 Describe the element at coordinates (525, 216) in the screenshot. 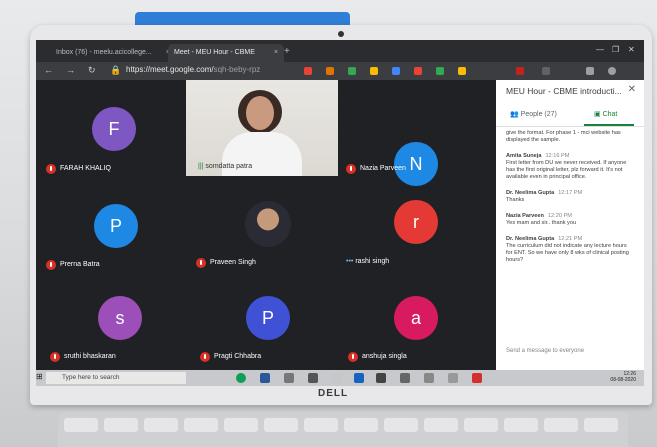

I see `message-sender: Nazia Parveen` at that location.